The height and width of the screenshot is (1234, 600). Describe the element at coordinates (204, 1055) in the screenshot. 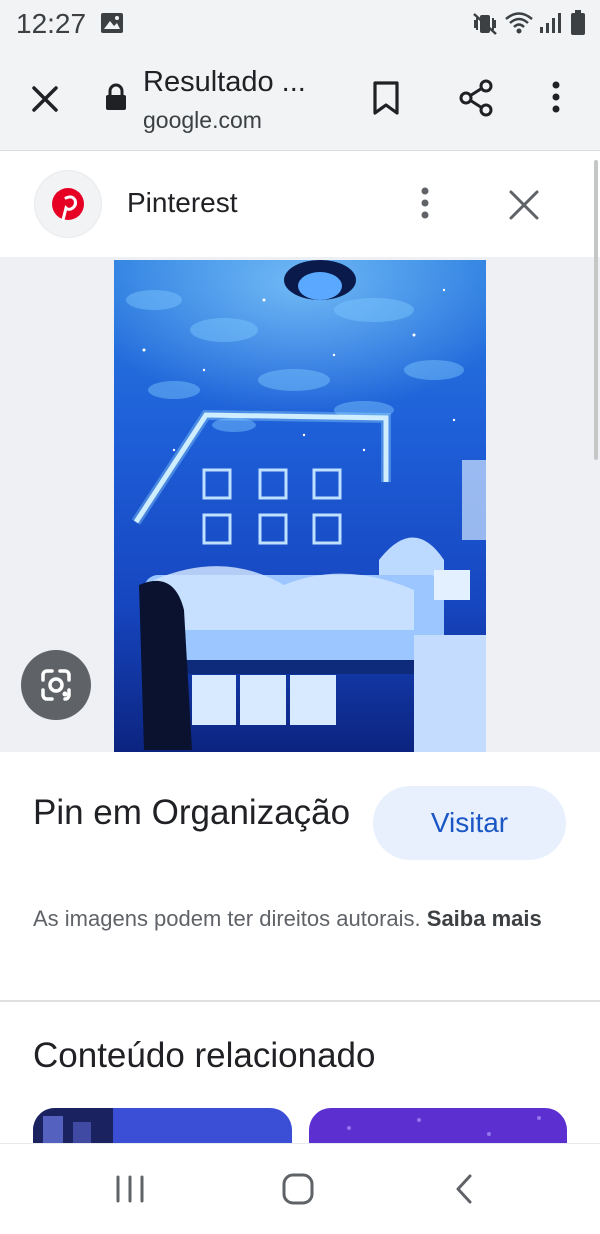

I see `related-content-heading: Conteúdo relacionado` at that location.